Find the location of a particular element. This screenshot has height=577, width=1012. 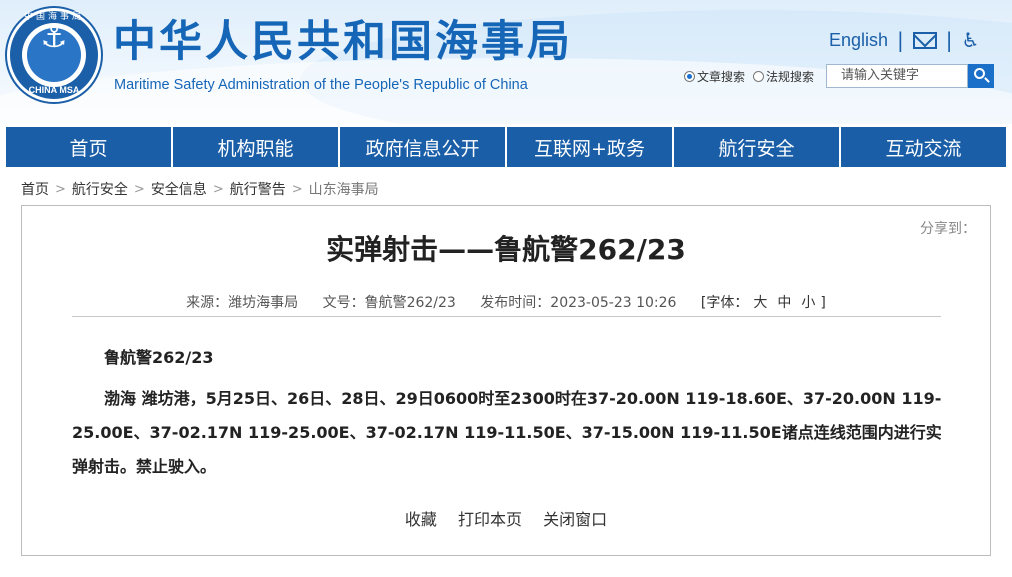

article-doc-number: 文号：鲁航警262/23 is located at coordinates (389, 303).